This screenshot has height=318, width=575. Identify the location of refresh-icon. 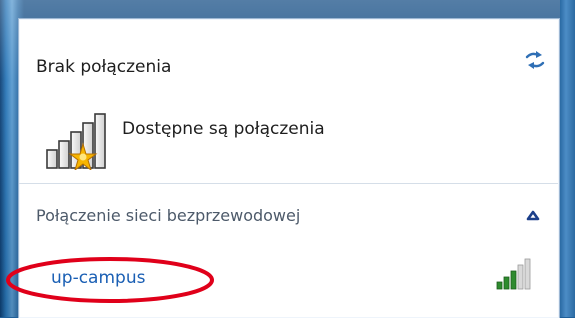
(535, 60).